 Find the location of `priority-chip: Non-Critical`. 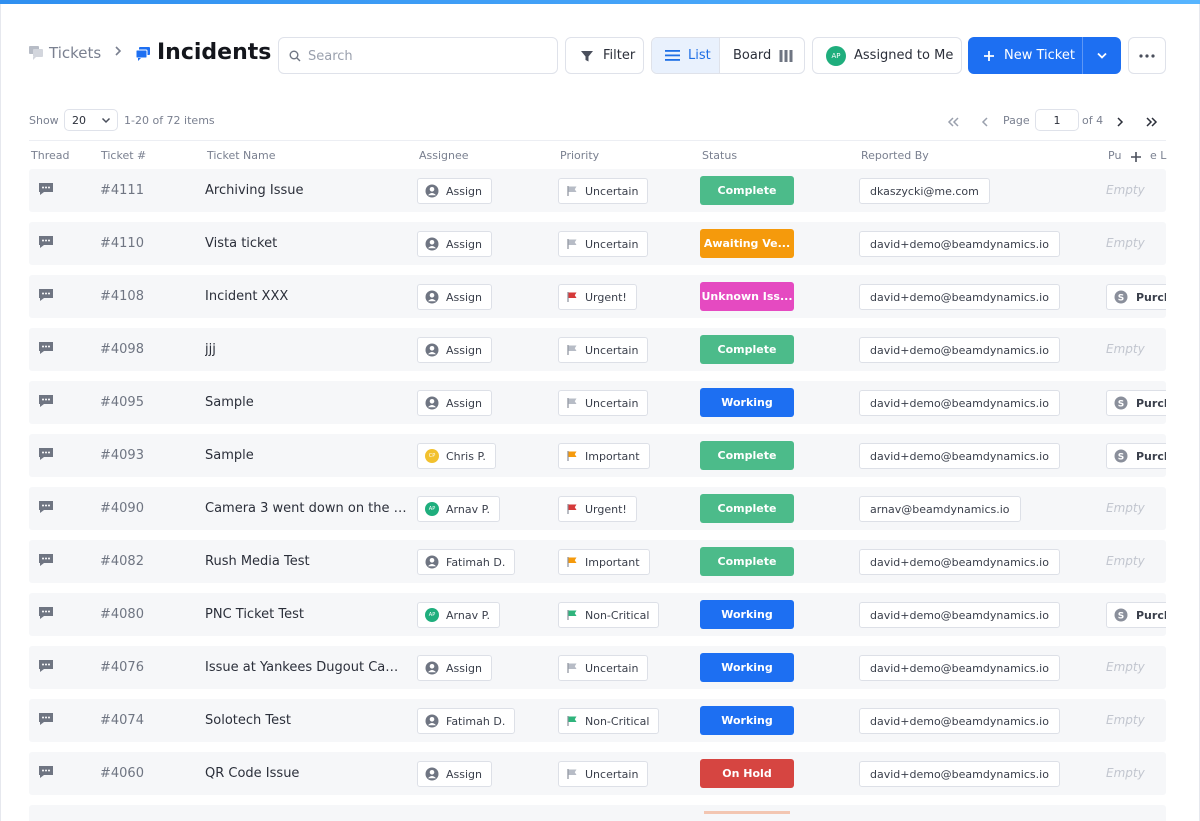

priority-chip: Non-Critical is located at coordinates (609, 721).